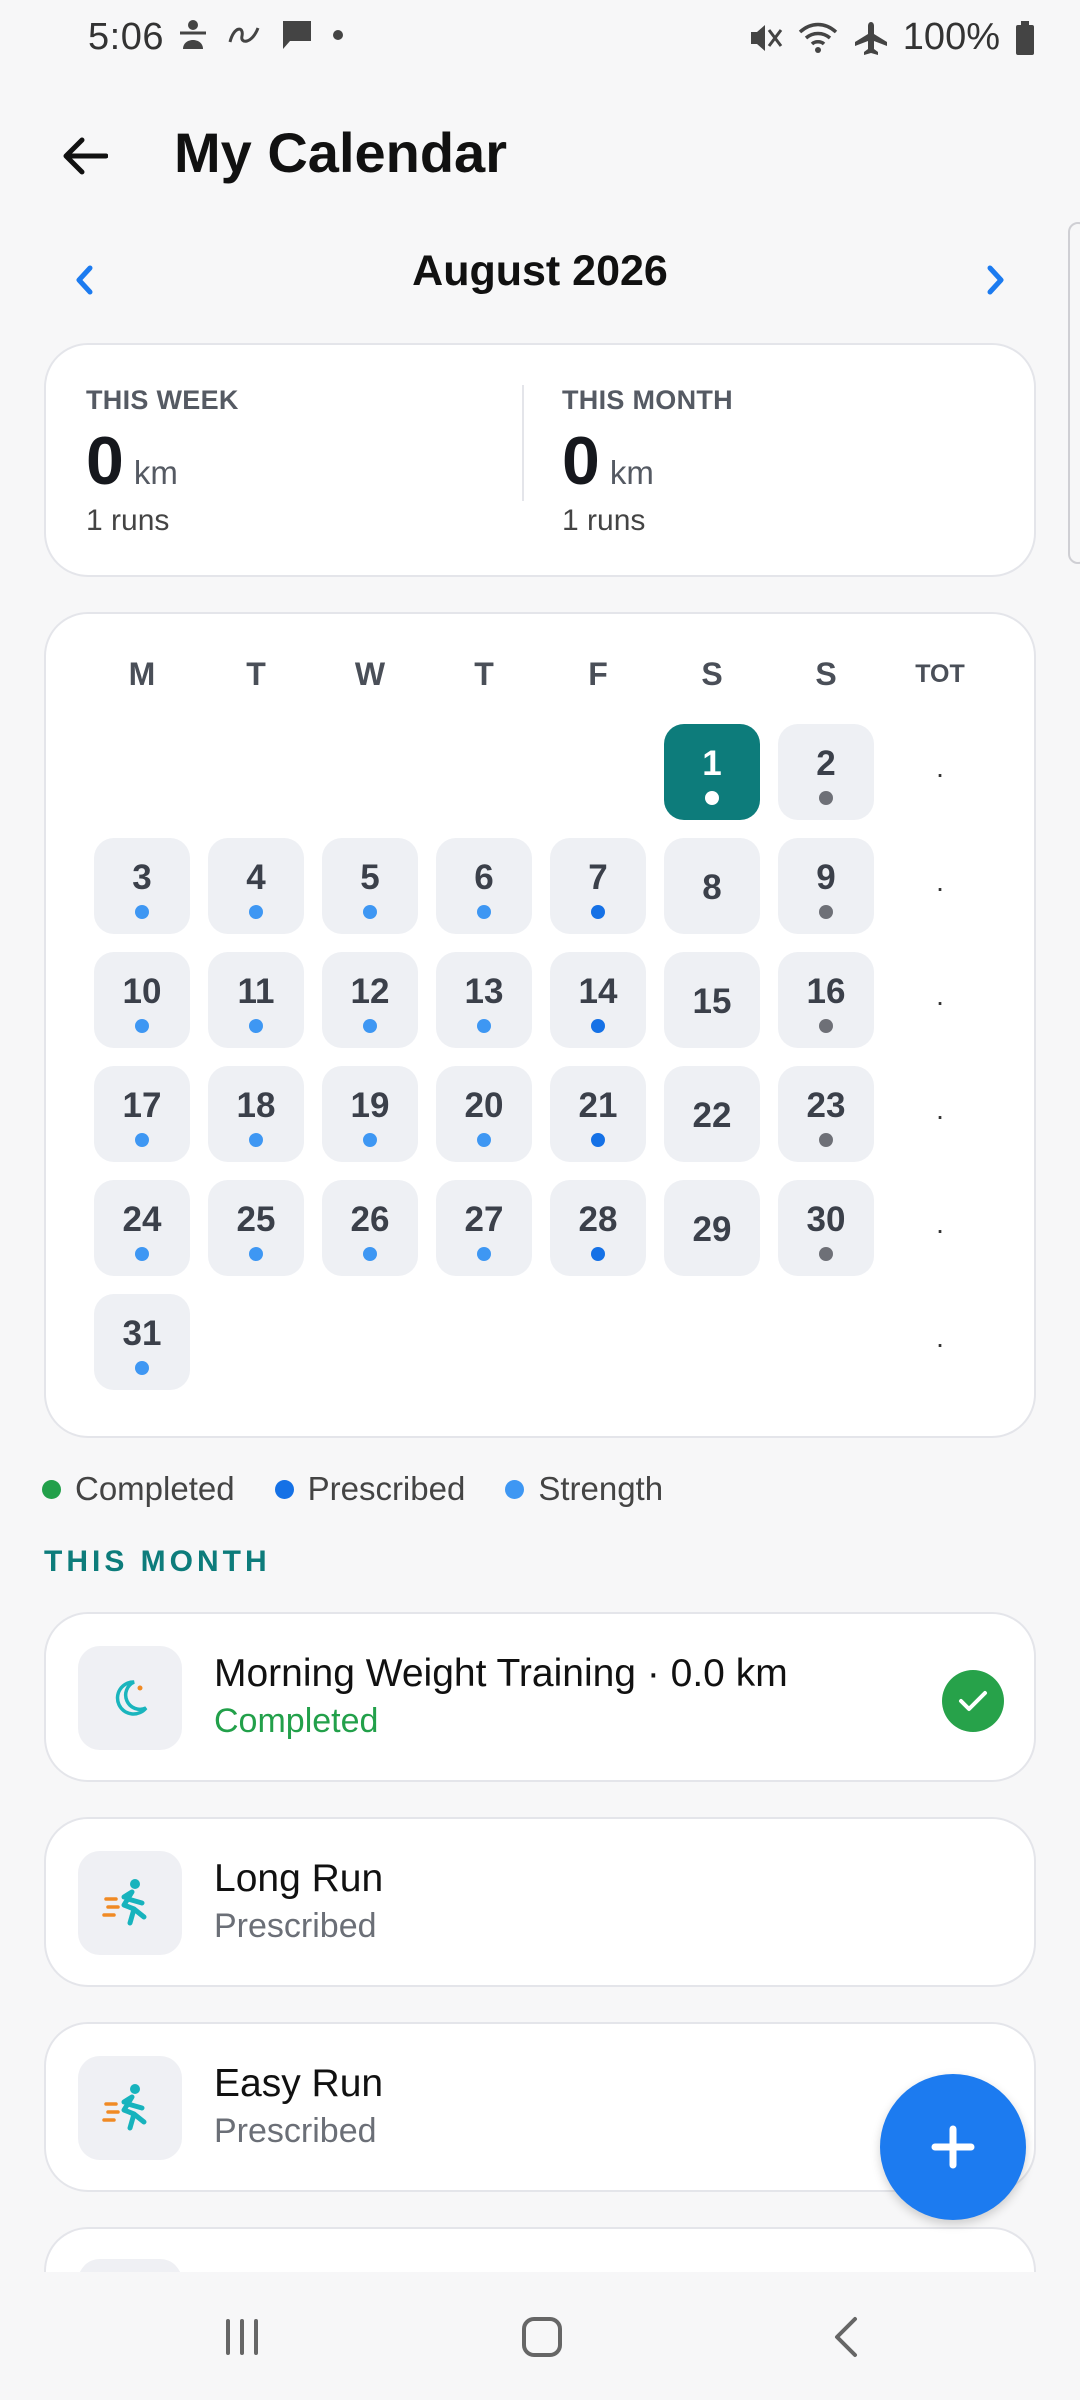 This screenshot has width=1080, height=2400. I want to click on system-icons: 100%, so click(891, 37).